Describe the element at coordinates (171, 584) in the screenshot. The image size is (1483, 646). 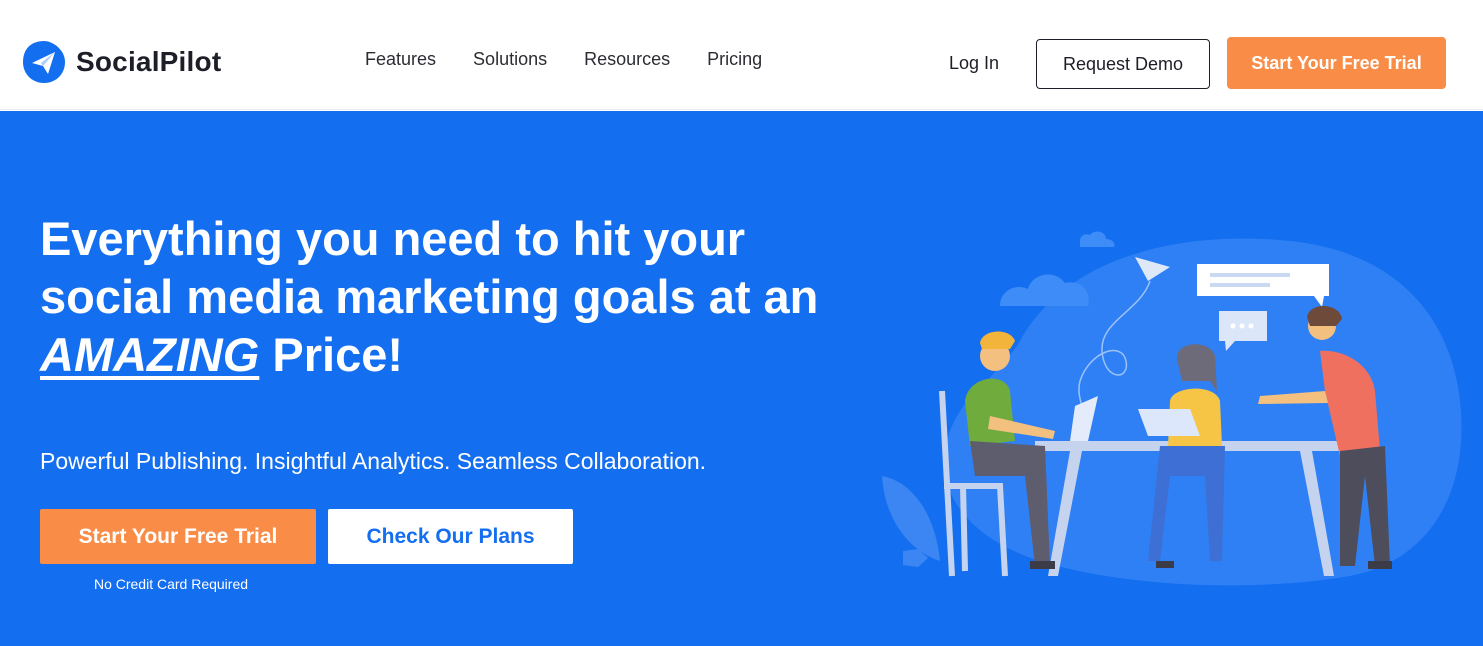
I see `no-credit-card-note: No Credit Card Required` at that location.